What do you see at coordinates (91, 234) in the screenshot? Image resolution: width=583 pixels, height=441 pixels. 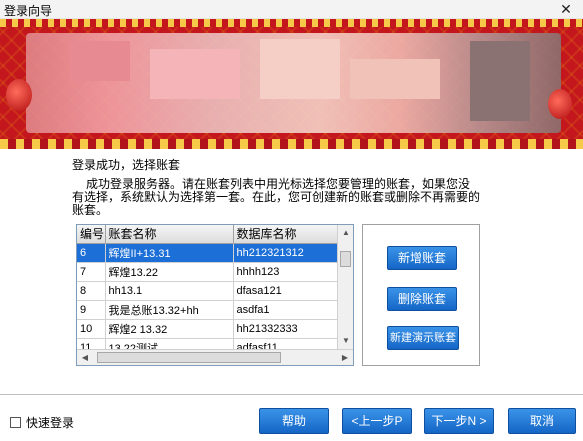 I see `column-header-id: 编号` at bounding box center [91, 234].